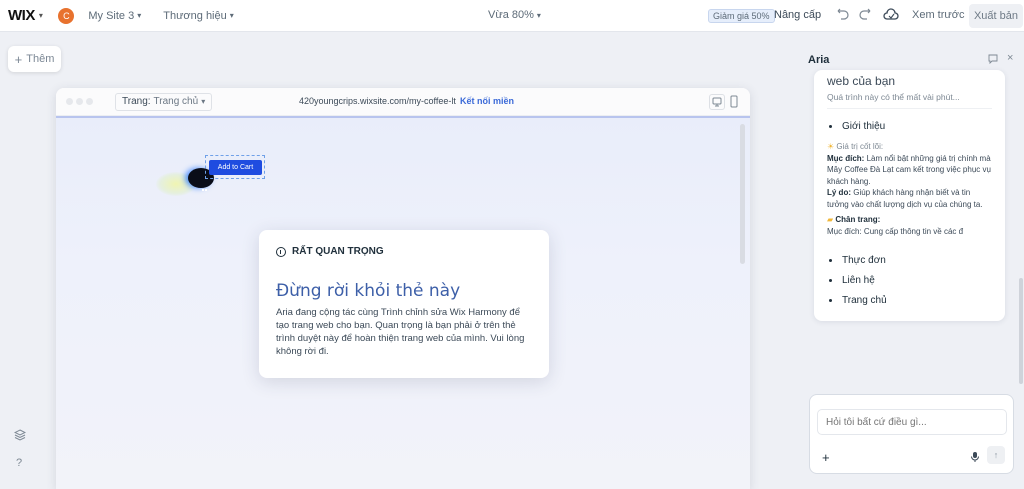  I want to click on reason-label: Lý do:, so click(839, 192).